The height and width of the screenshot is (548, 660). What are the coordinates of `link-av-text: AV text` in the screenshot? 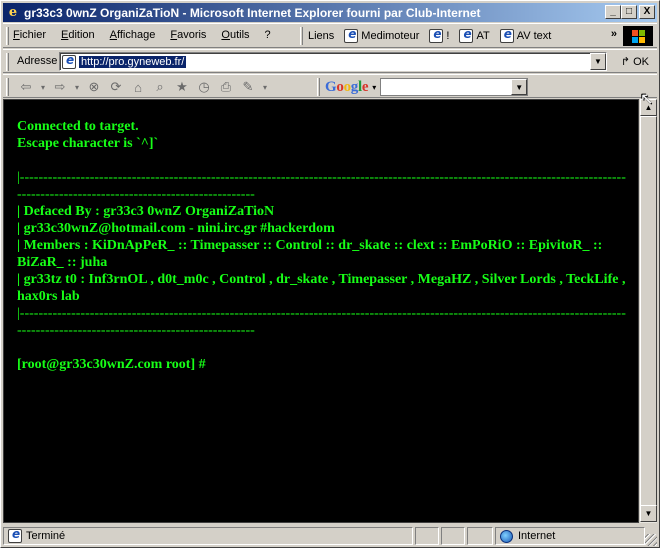 It's located at (525, 35).